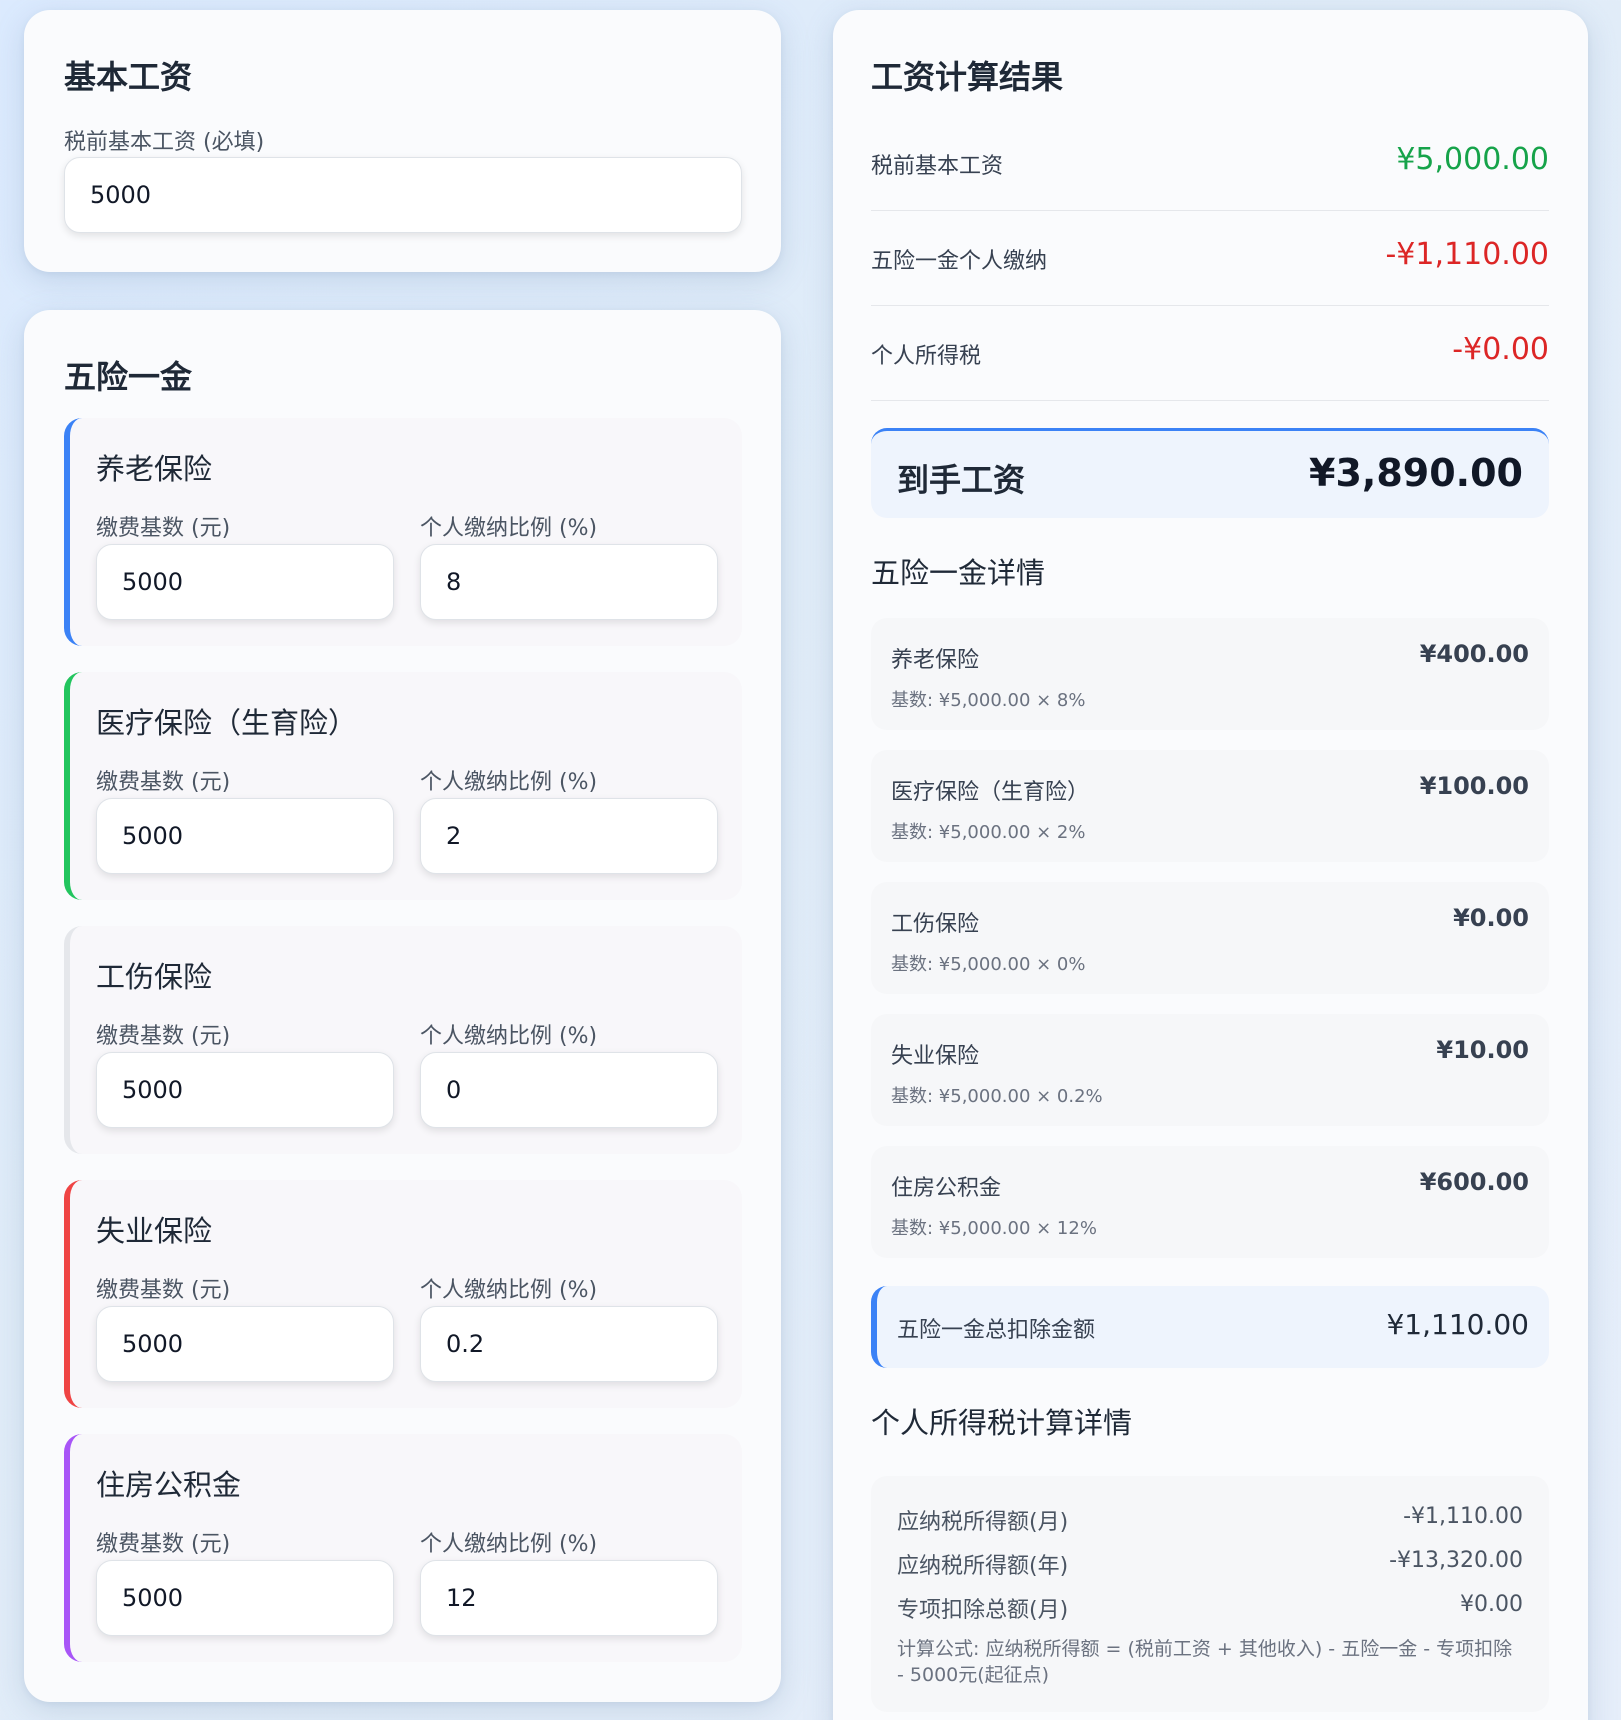  What do you see at coordinates (983, 1566) in the screenshot?
I see `tax-line-label: 应纳税所得额(年)` at bounding box center [983, 1566].